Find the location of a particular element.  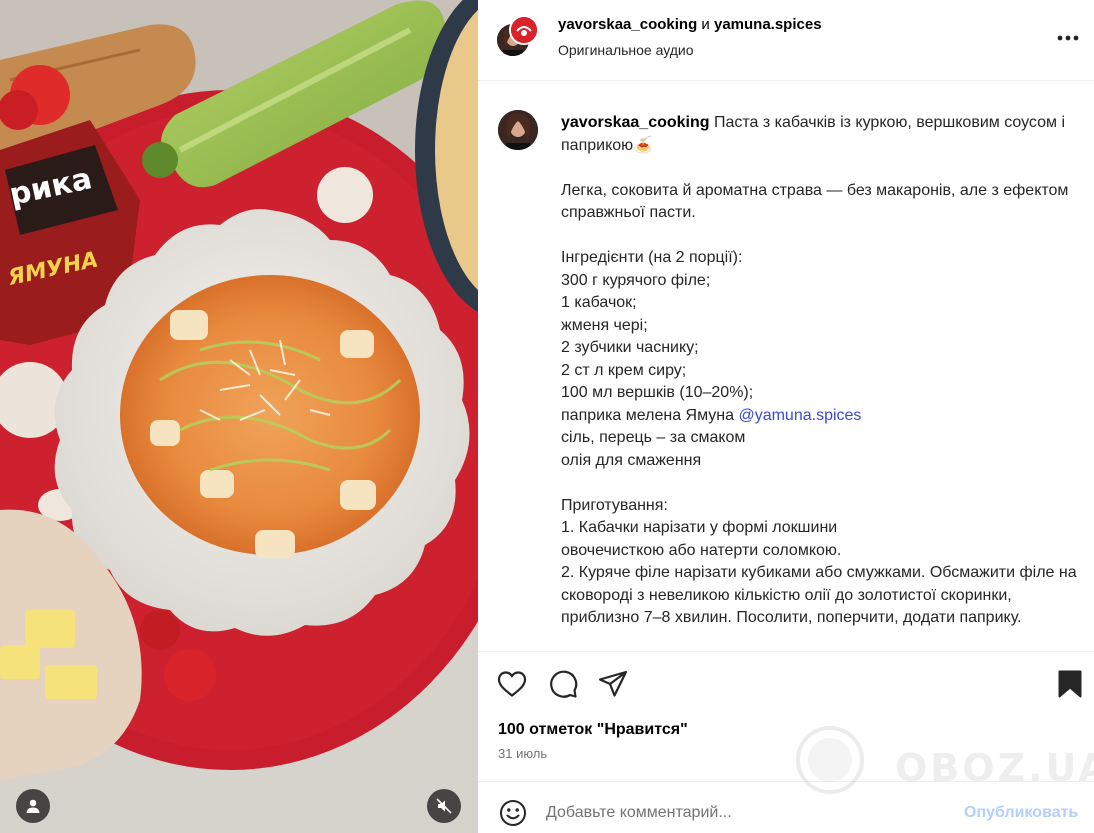

post-date: 31 июль is located at coordinates (522, 753).